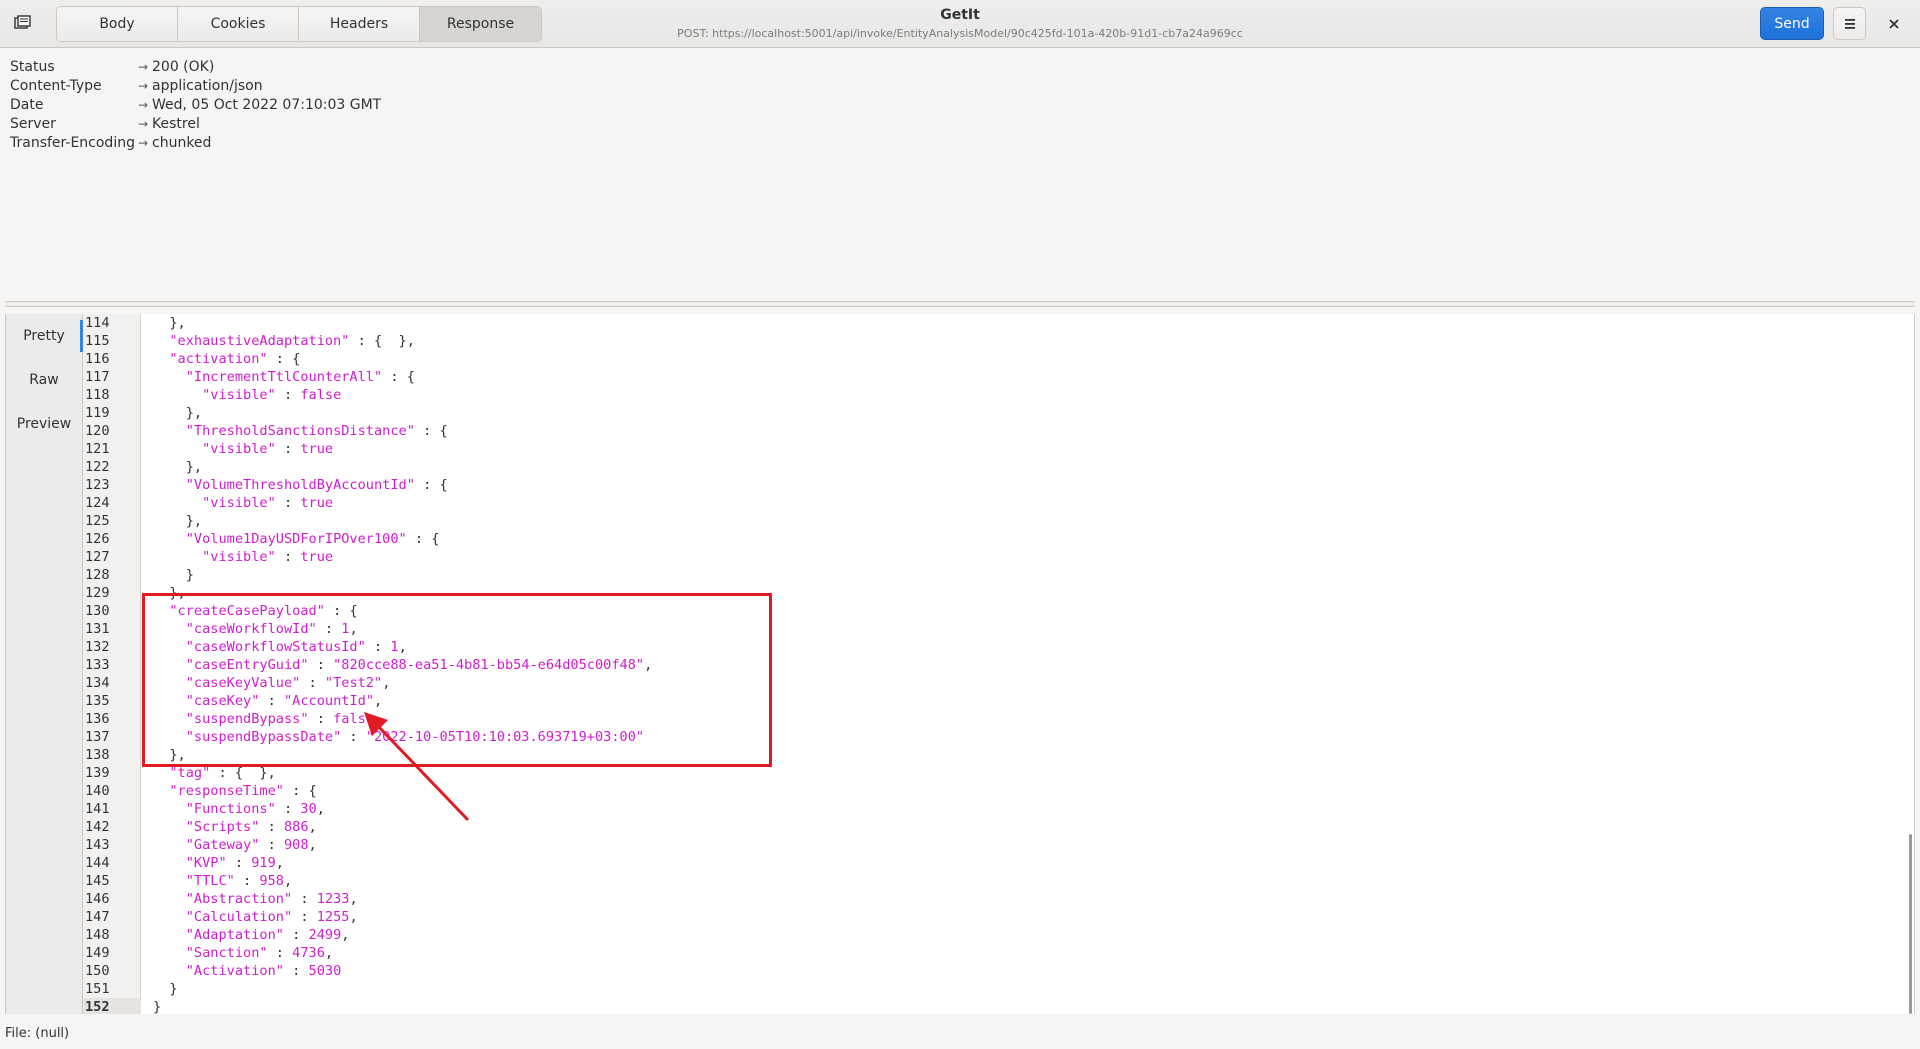 The width and height of the screenshot is (1920, 1049). Describe the element at coordinates (234, 863) in the screenshot. I see `code-text: "KVP" : 919,` at that location.